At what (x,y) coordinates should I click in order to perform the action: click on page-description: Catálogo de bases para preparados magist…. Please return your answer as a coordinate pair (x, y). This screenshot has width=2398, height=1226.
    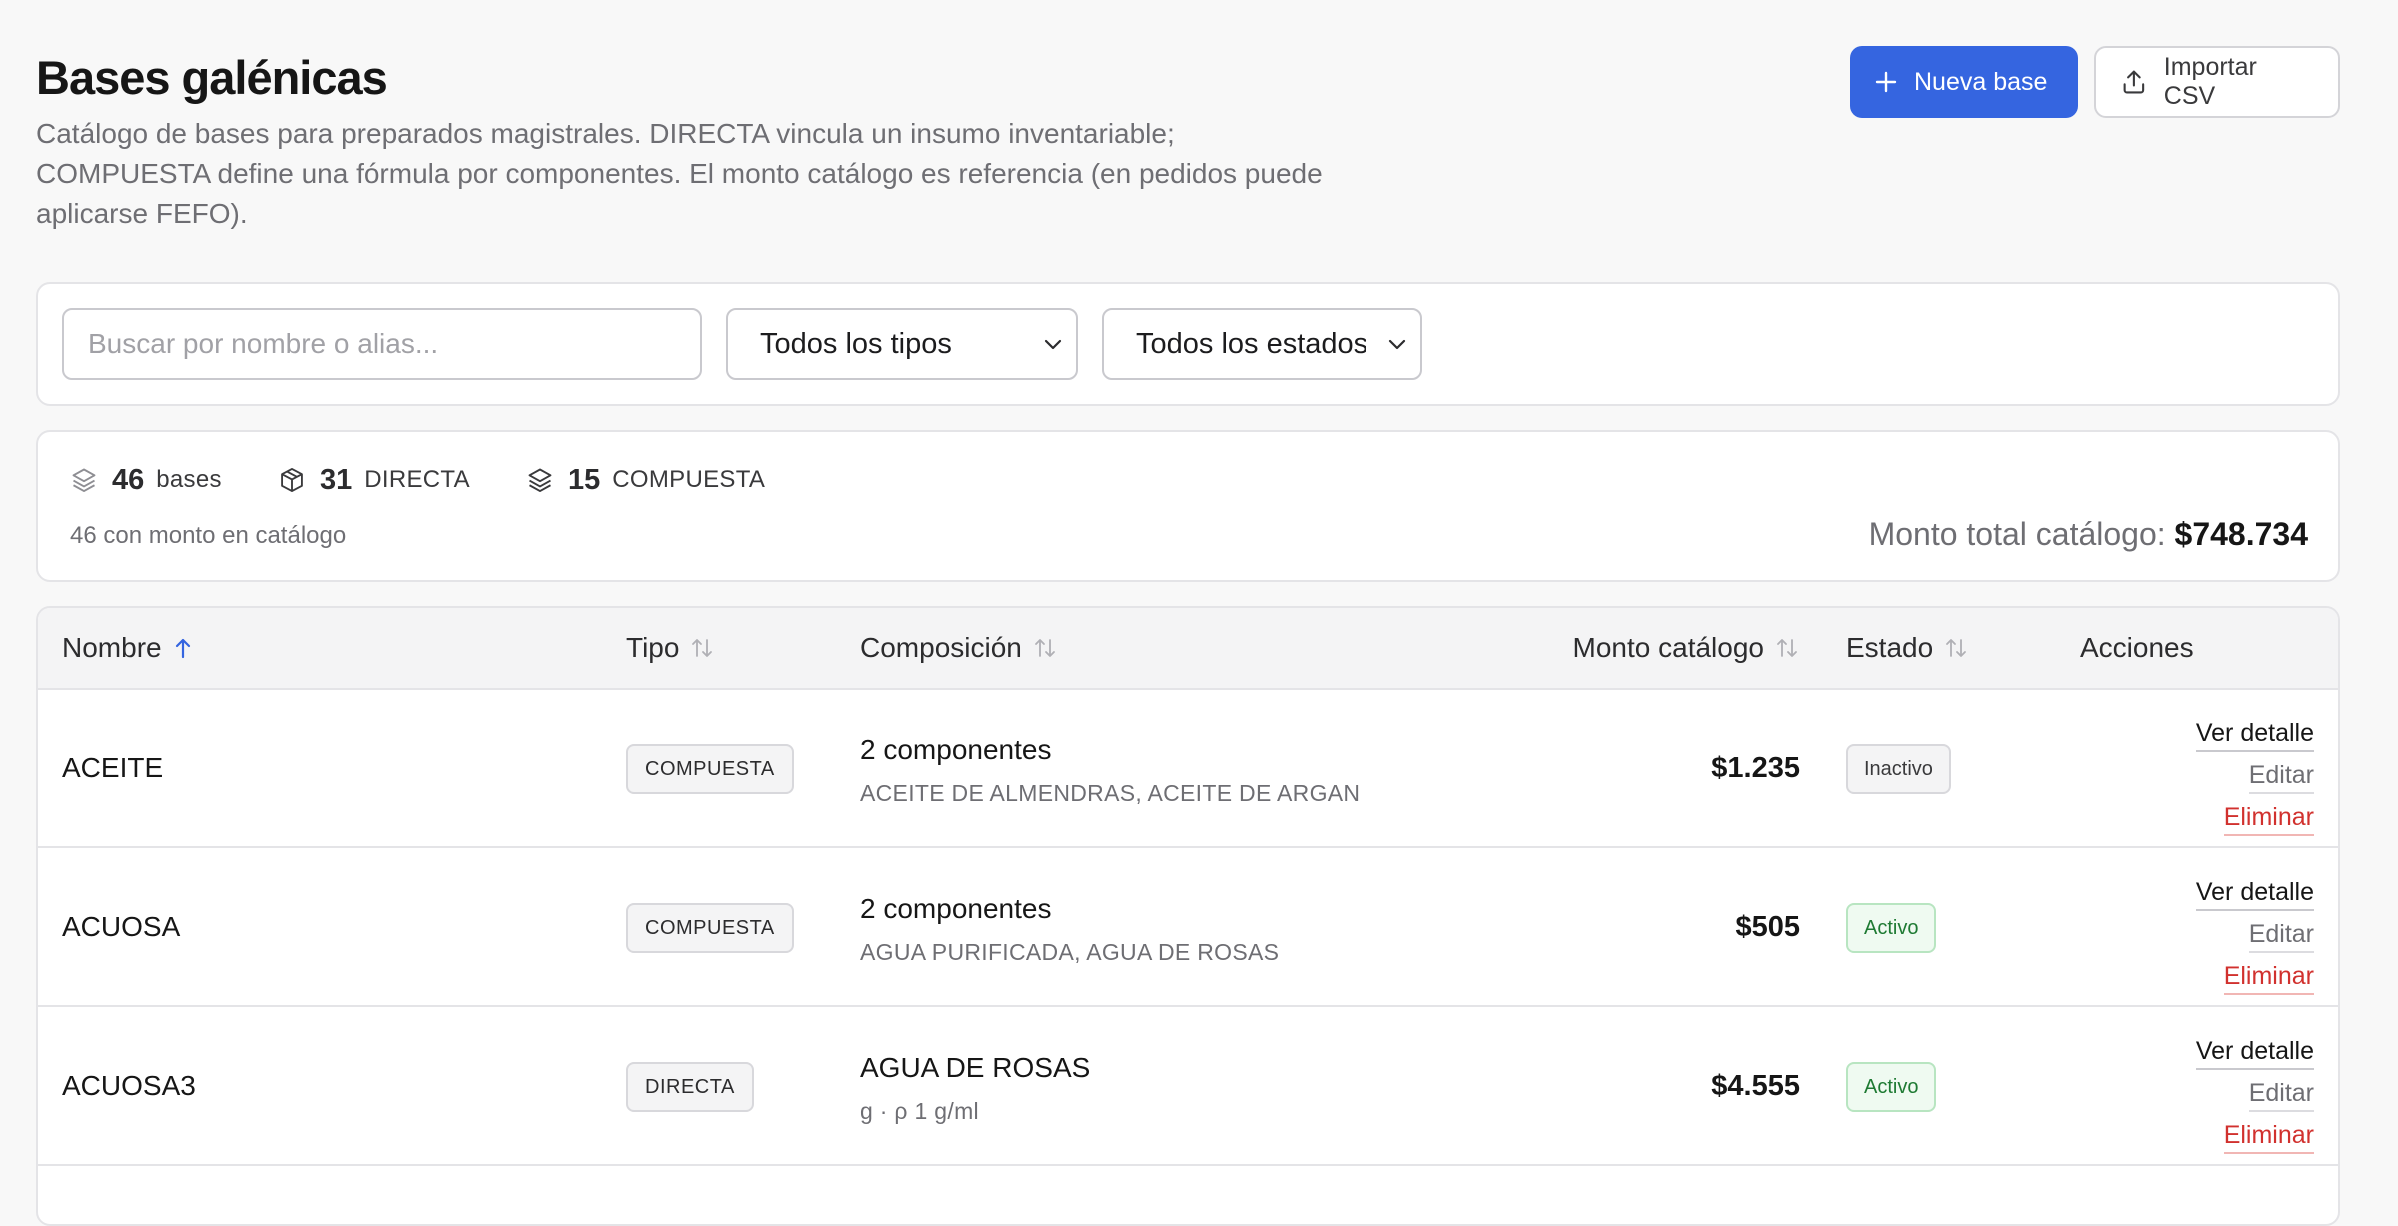
    Looking at the image, I should click on (679, 173).